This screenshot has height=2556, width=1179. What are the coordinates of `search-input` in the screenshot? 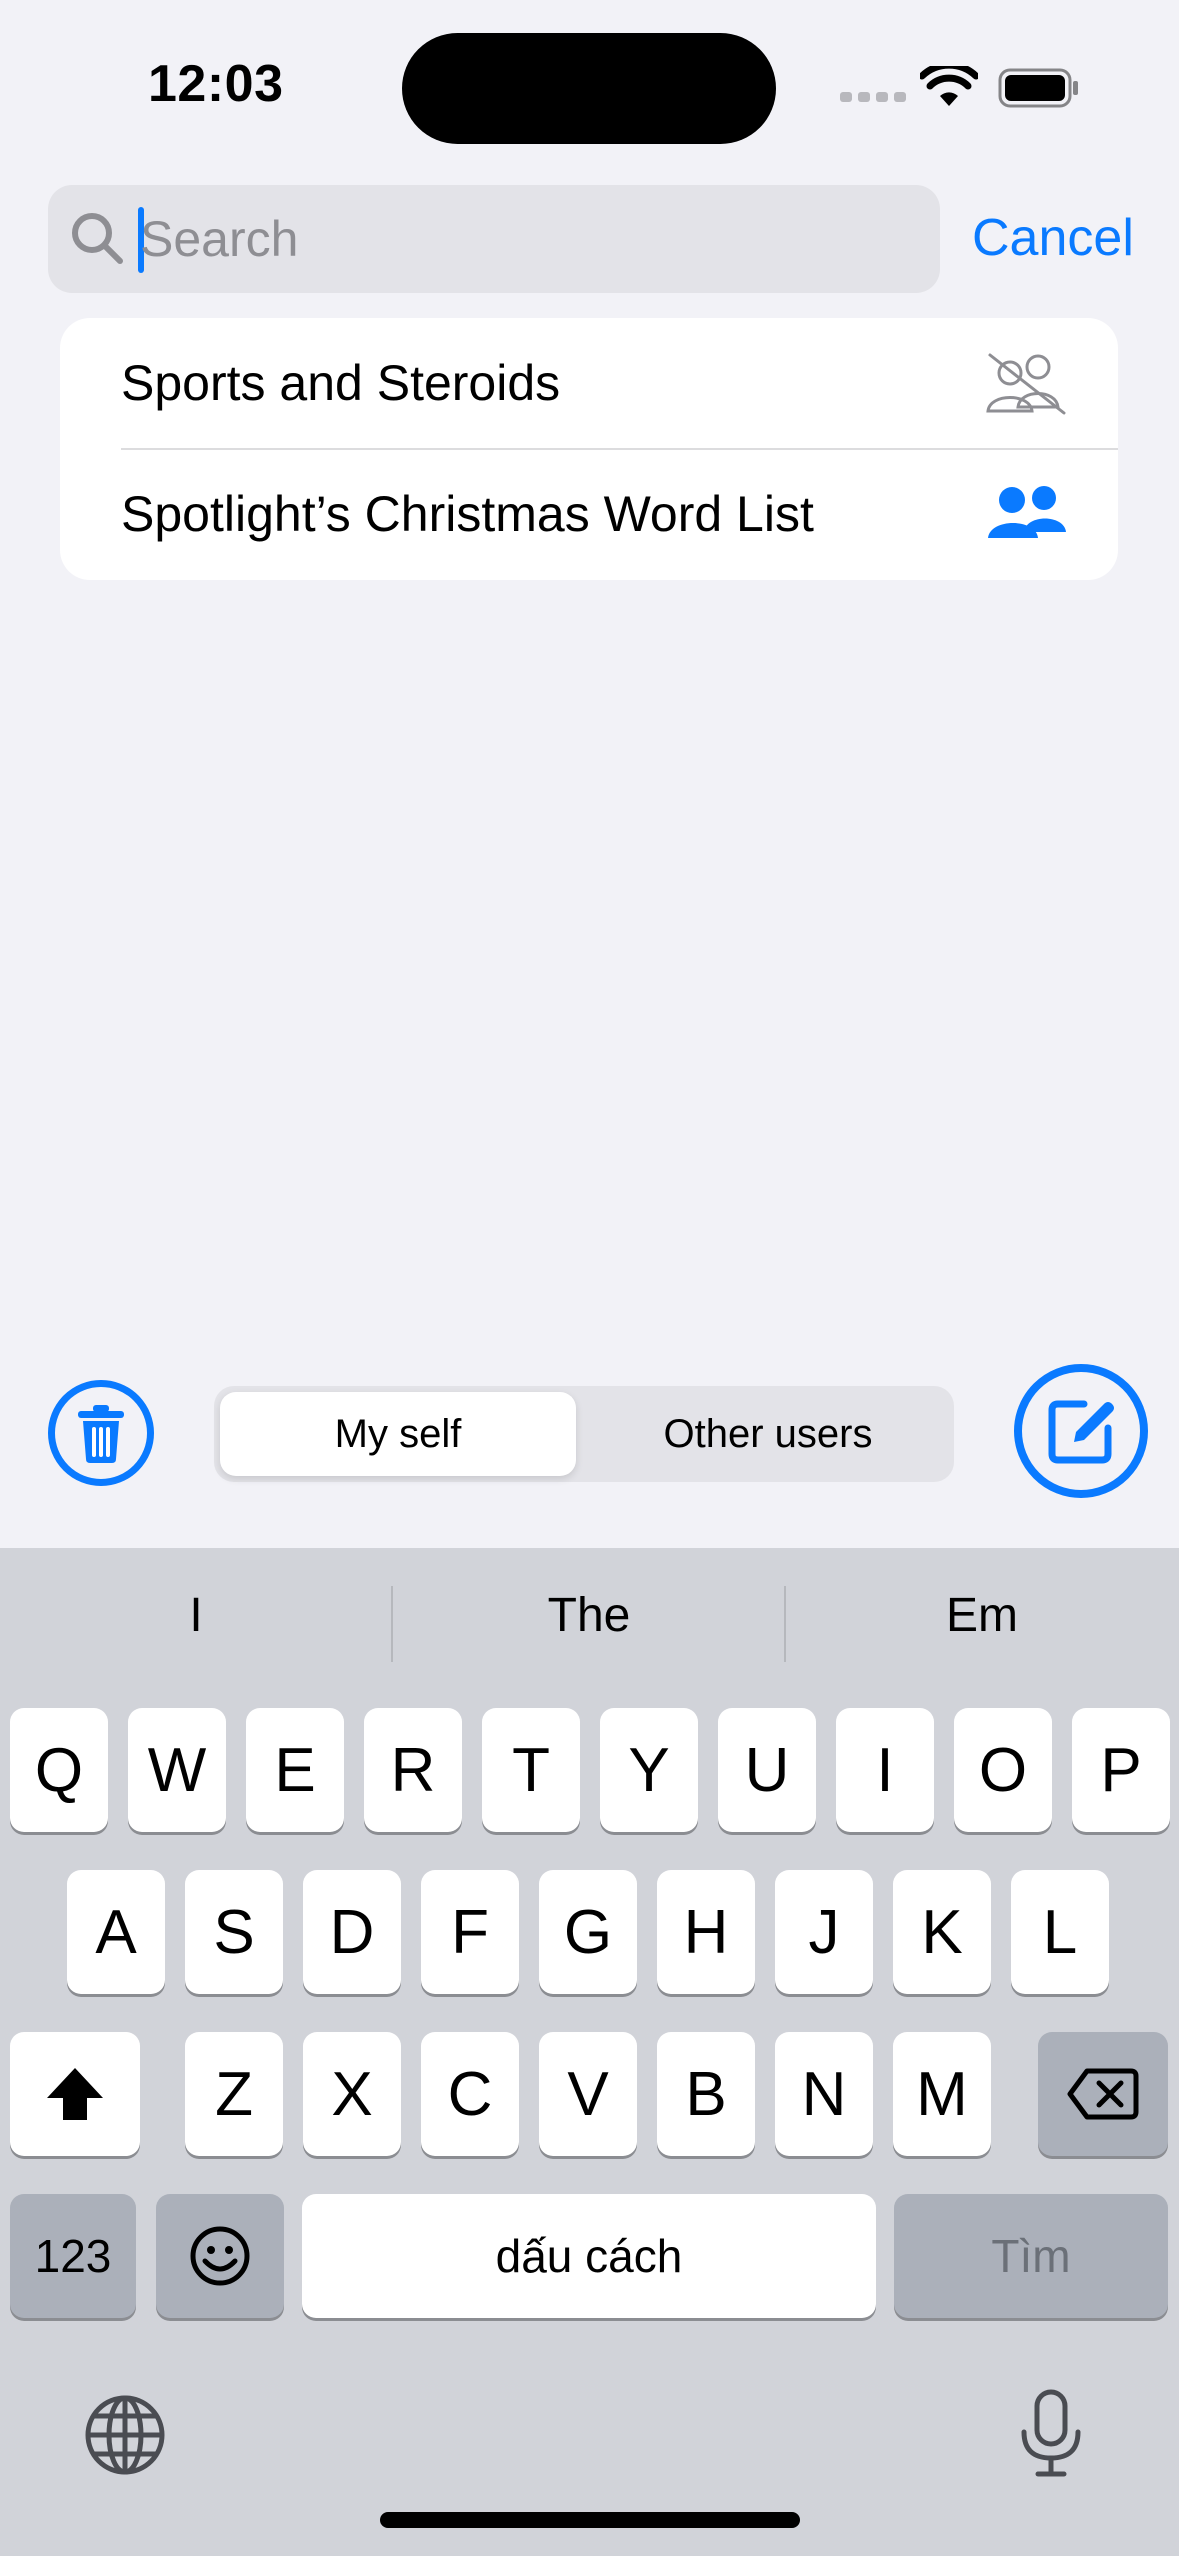 It's located at (520, 239).